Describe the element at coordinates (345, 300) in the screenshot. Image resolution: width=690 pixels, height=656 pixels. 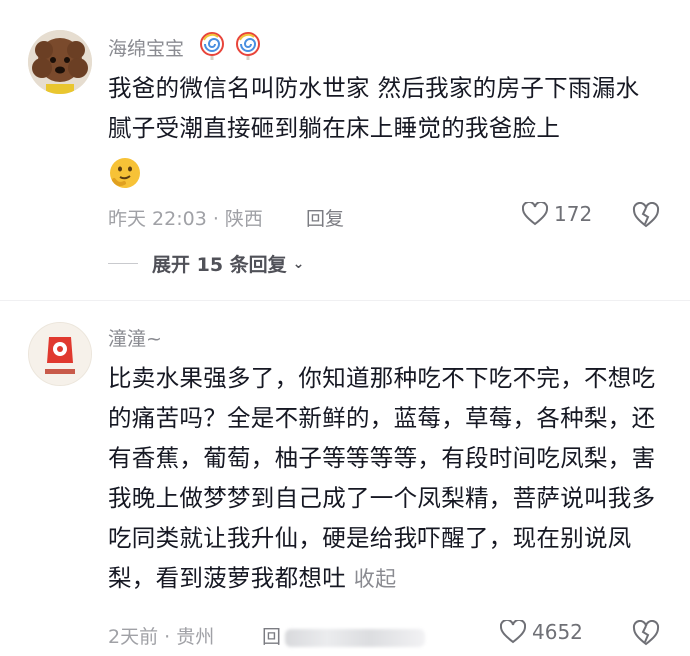
I see `comment-divider` at that location.